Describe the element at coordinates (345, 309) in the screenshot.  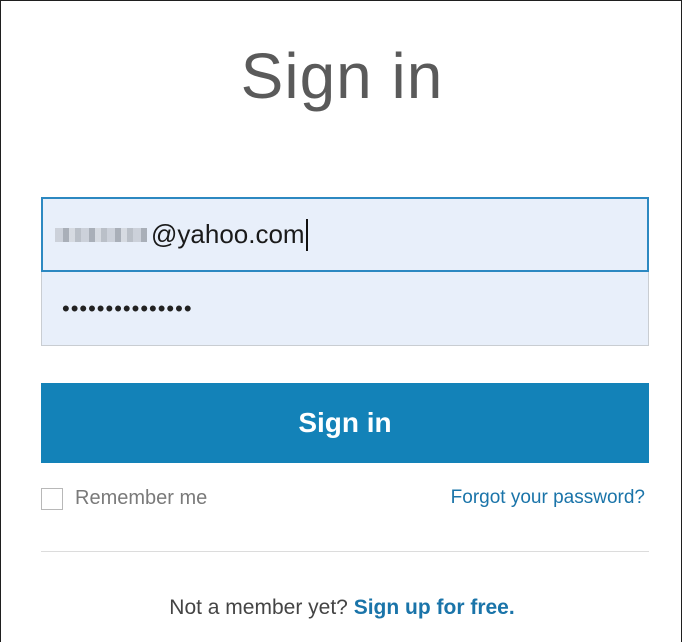
I see `password-field: •••••••••••••••` at that location.